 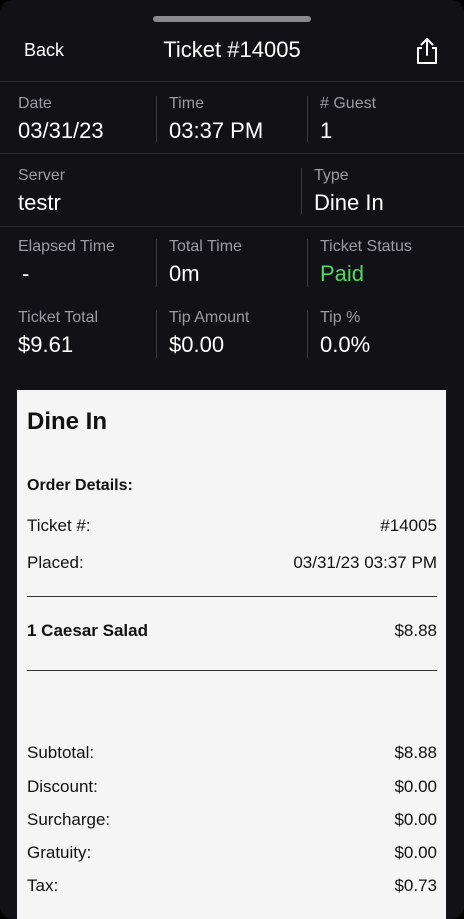 What do you see at coordinates (415, 852) in the screenshot?
I see `gratuity-value: $0.00` at bounding box center [415, 852].